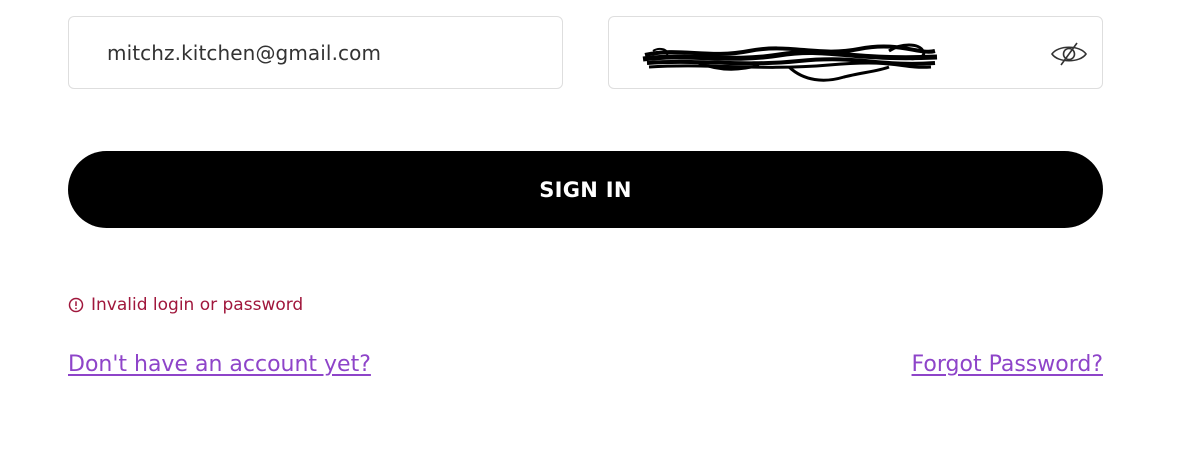 This screenshot has width=1195, height=462. What do you see at coordinates (244, 53) in the screenshot?
I see `email-value: mitchz.kitchen@gmail.com` at bounding box center [244, 53].